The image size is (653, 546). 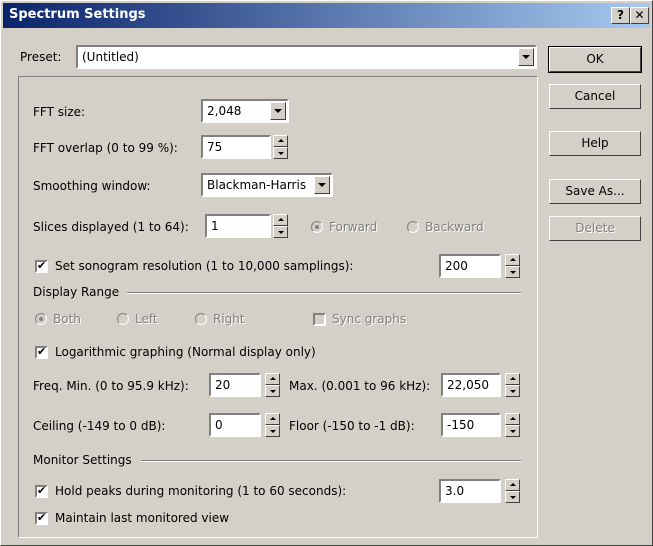 I want to click on fft-size-select: 2,048, so click(x=245, y=111).